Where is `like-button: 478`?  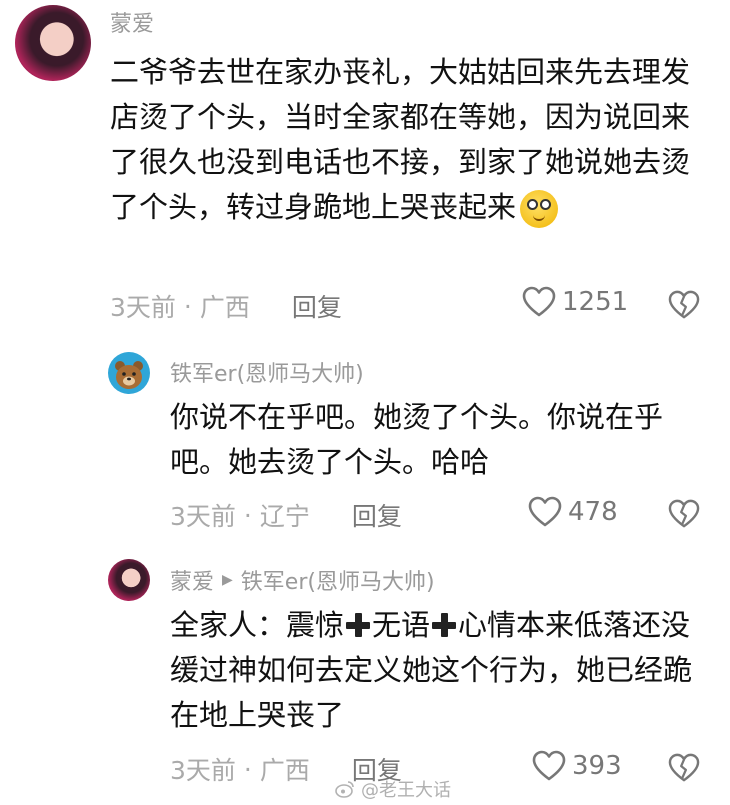 like-button: 478 is located at coordinates (573, 512).